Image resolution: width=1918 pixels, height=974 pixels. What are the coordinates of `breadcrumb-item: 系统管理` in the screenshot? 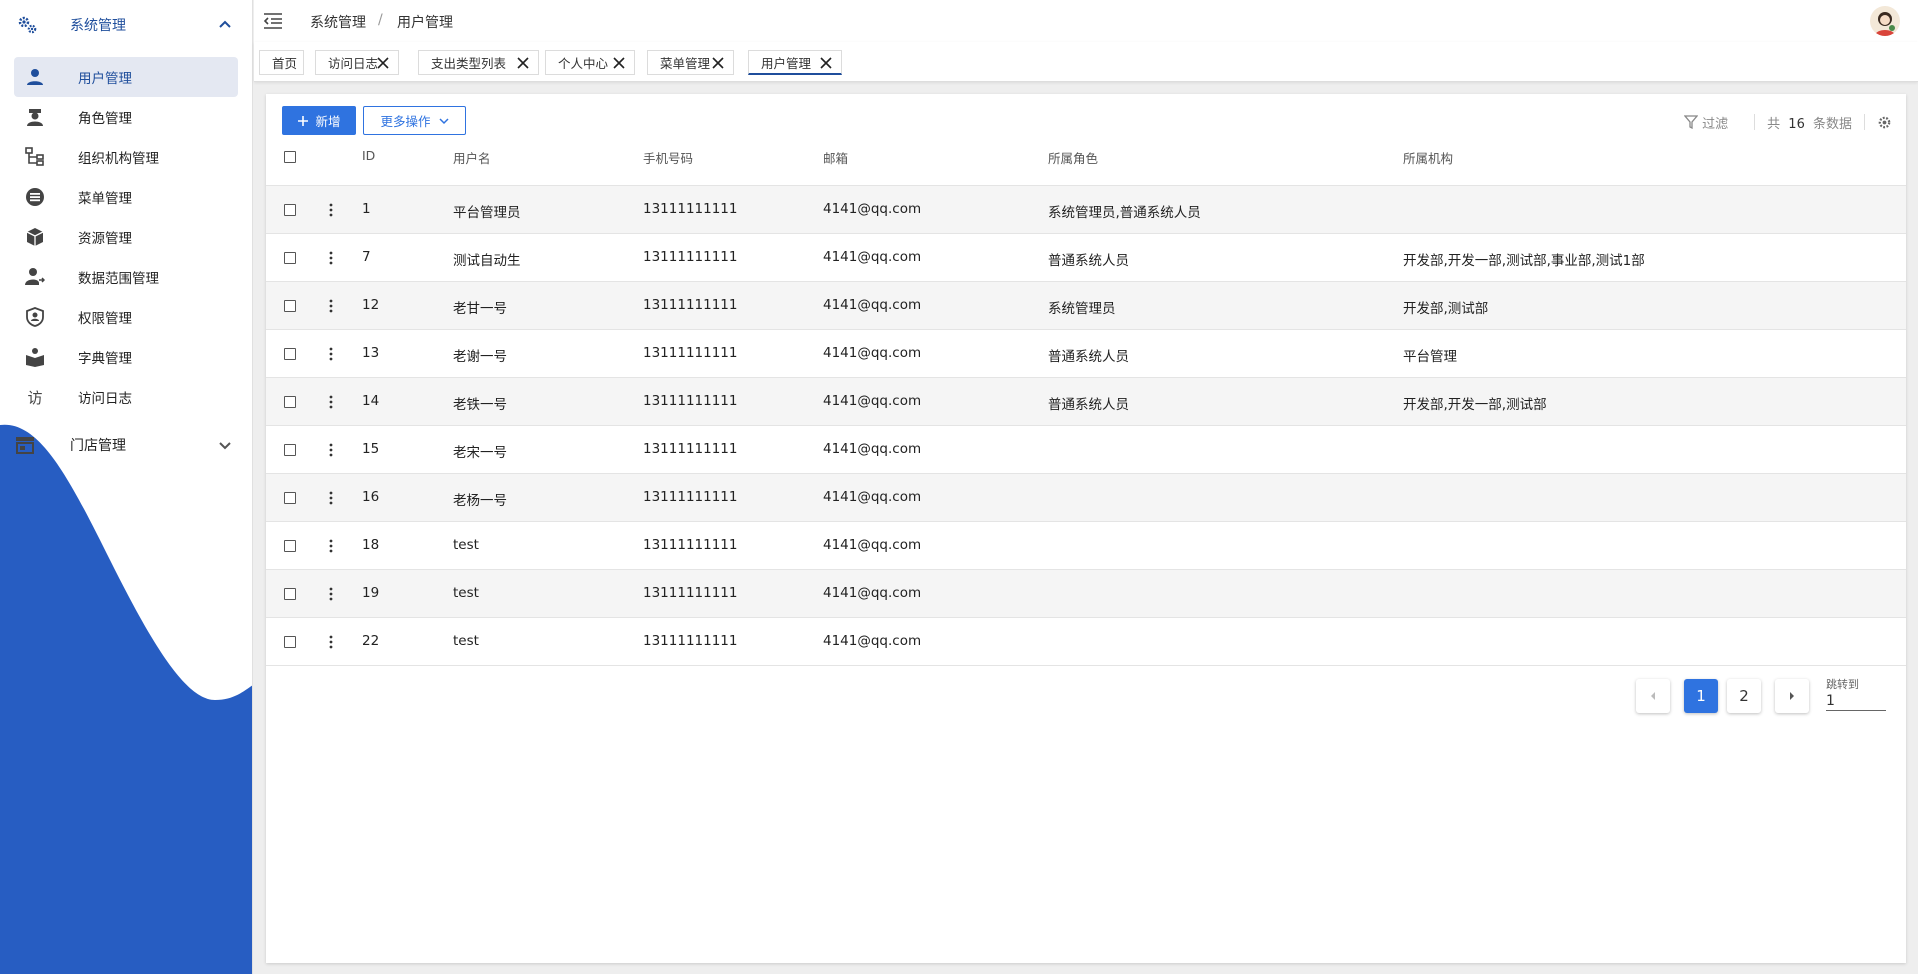 It's located at (338, 22).